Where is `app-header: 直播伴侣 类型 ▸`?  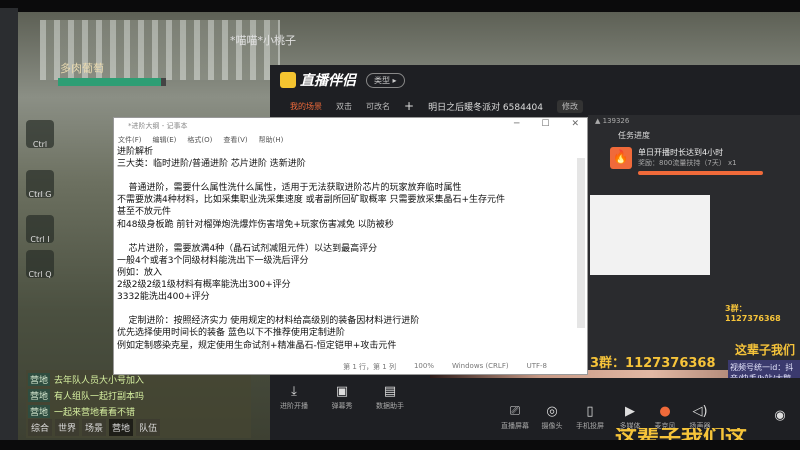
app-header: 直播伴侣 类型 ▸ is located at coordinates (535, 80).